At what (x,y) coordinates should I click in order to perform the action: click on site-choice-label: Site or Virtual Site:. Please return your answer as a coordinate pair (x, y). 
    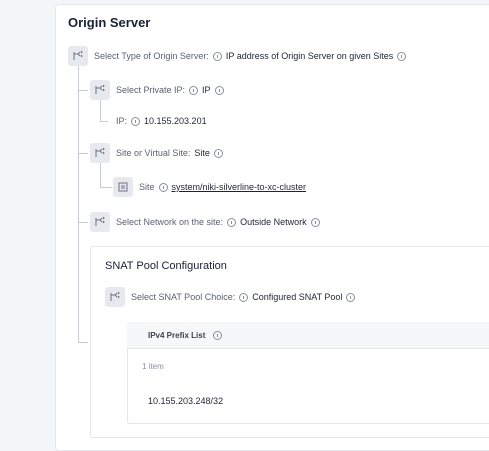
    Looking at the image, I should click on (153, 153).